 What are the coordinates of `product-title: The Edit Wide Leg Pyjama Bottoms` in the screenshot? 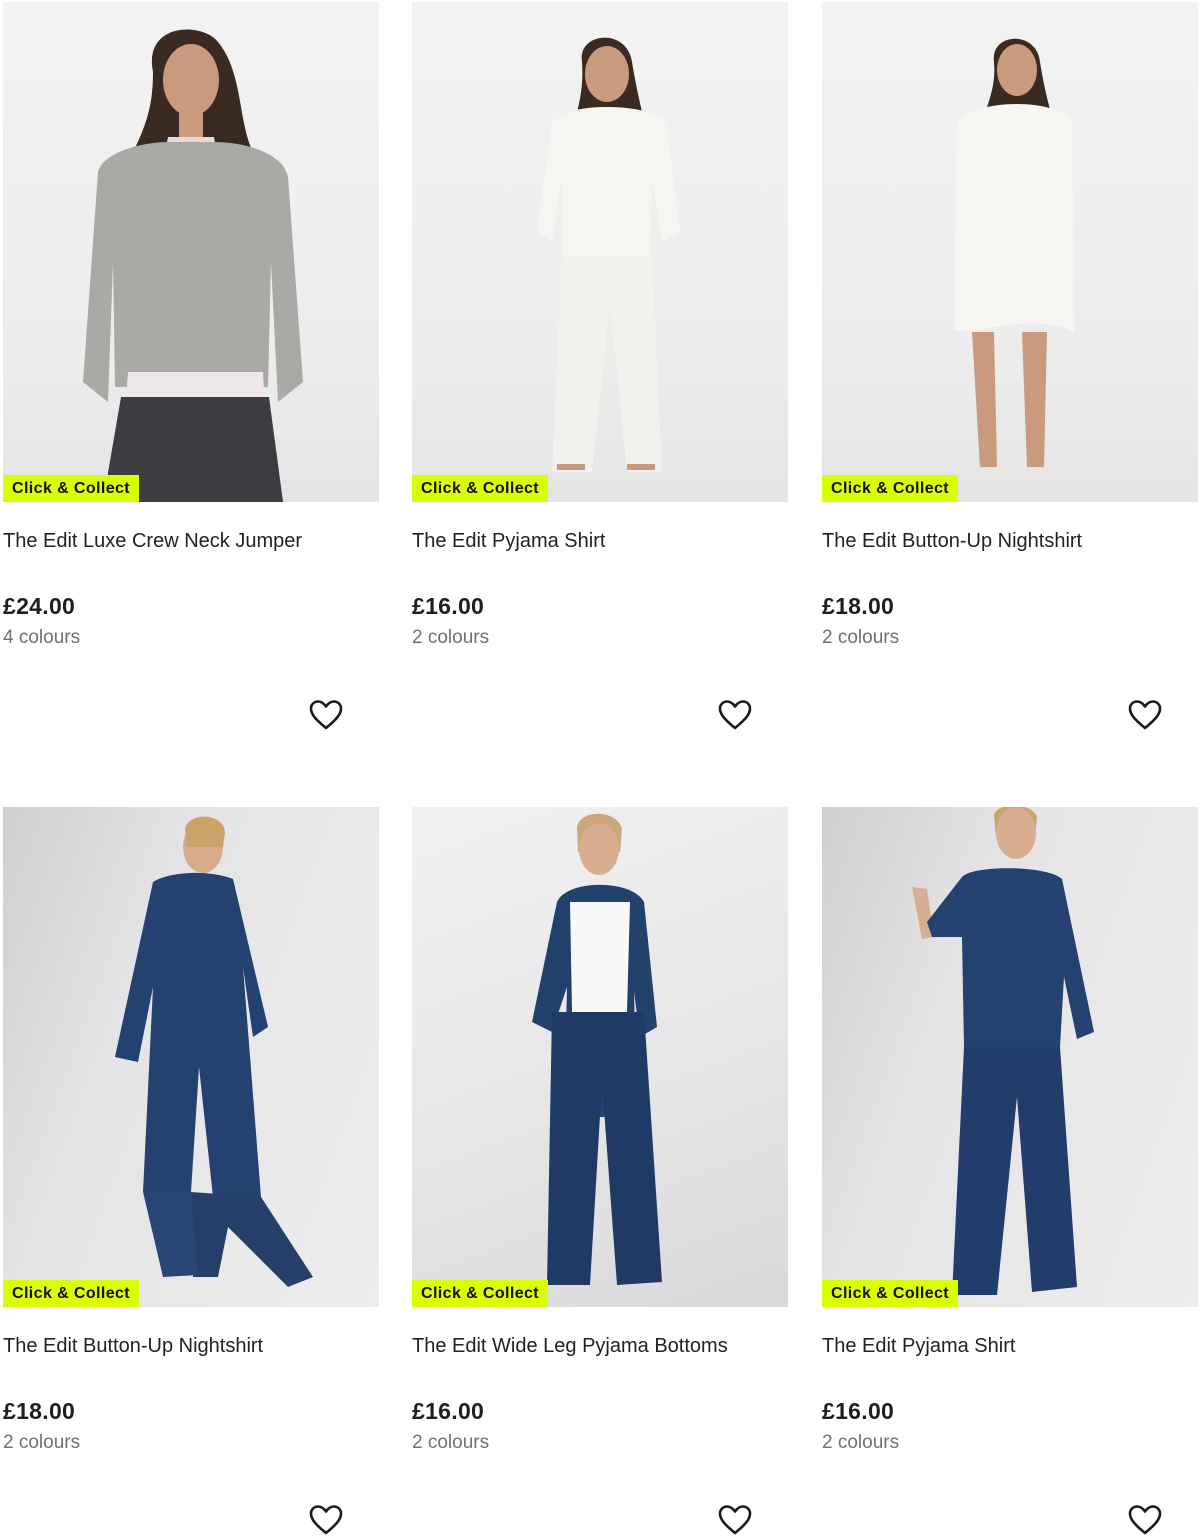 It's located at (600, 1346).